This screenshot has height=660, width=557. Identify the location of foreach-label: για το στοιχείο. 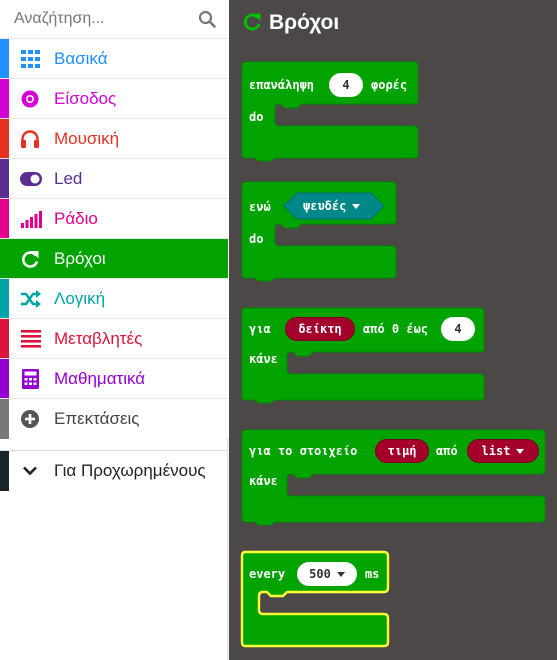
(303, 451).